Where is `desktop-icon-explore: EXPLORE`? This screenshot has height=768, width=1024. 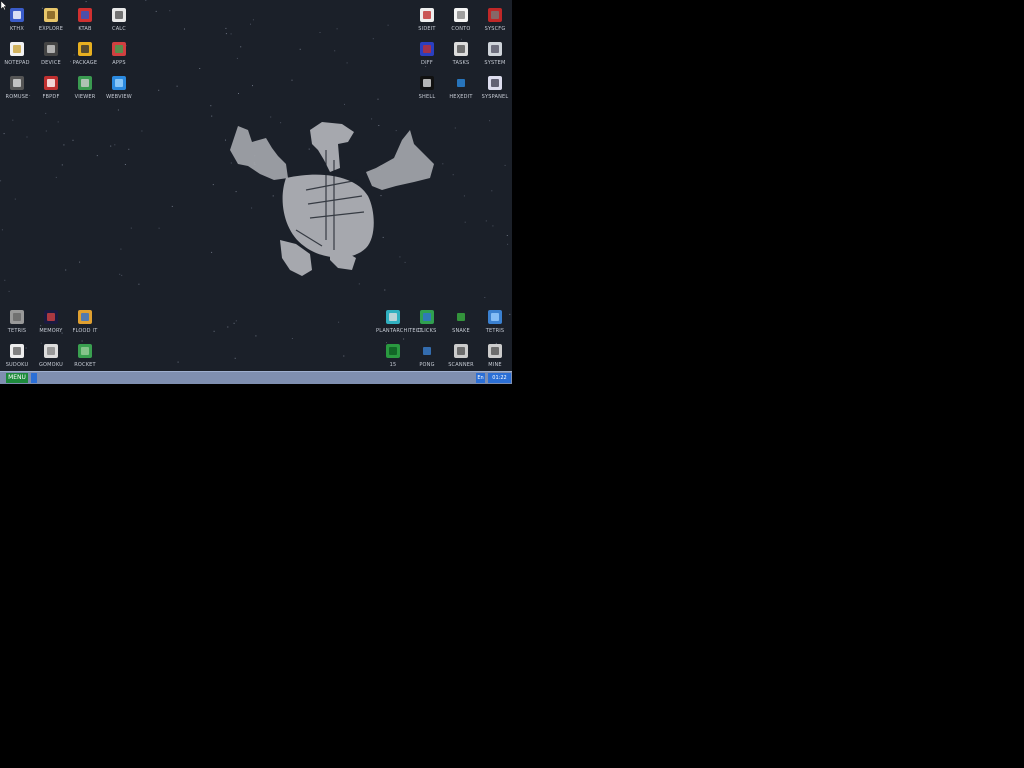 desktop-icon-explore: EXPLORE is located at coordinates (51, 19).